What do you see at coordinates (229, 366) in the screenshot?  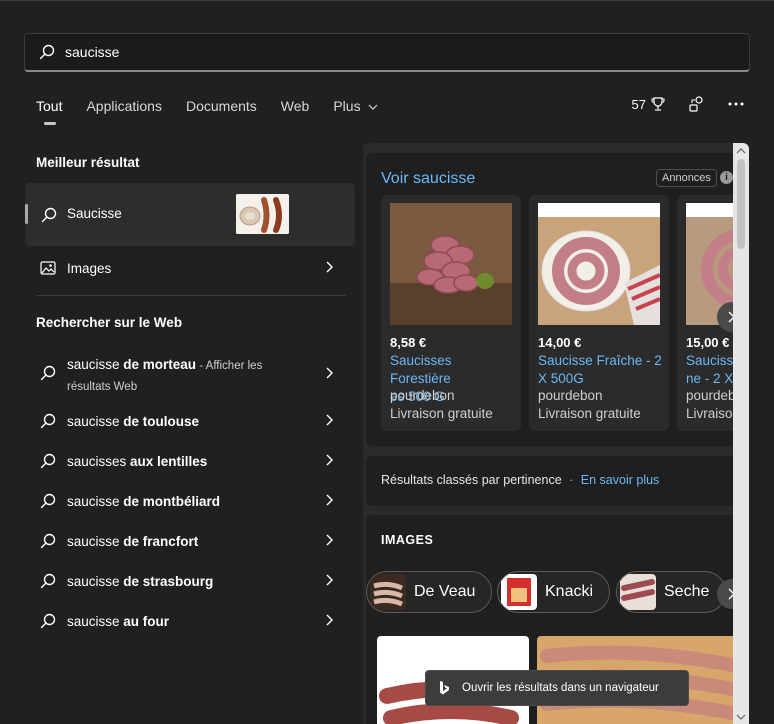 I see `suggestion-suffix: - Afficher les` at bounding box center [229, 366].